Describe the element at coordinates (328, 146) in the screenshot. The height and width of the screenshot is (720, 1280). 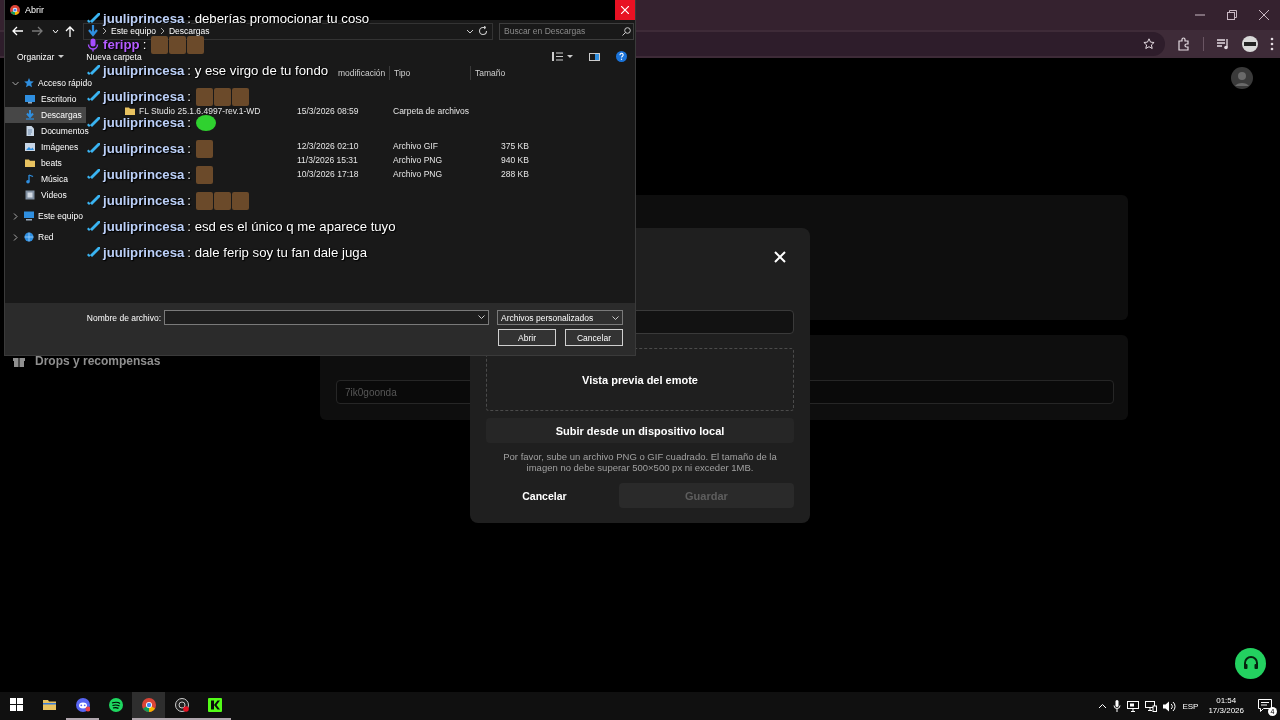
I see `file-date: 12/3/2026 02:10` at that location.